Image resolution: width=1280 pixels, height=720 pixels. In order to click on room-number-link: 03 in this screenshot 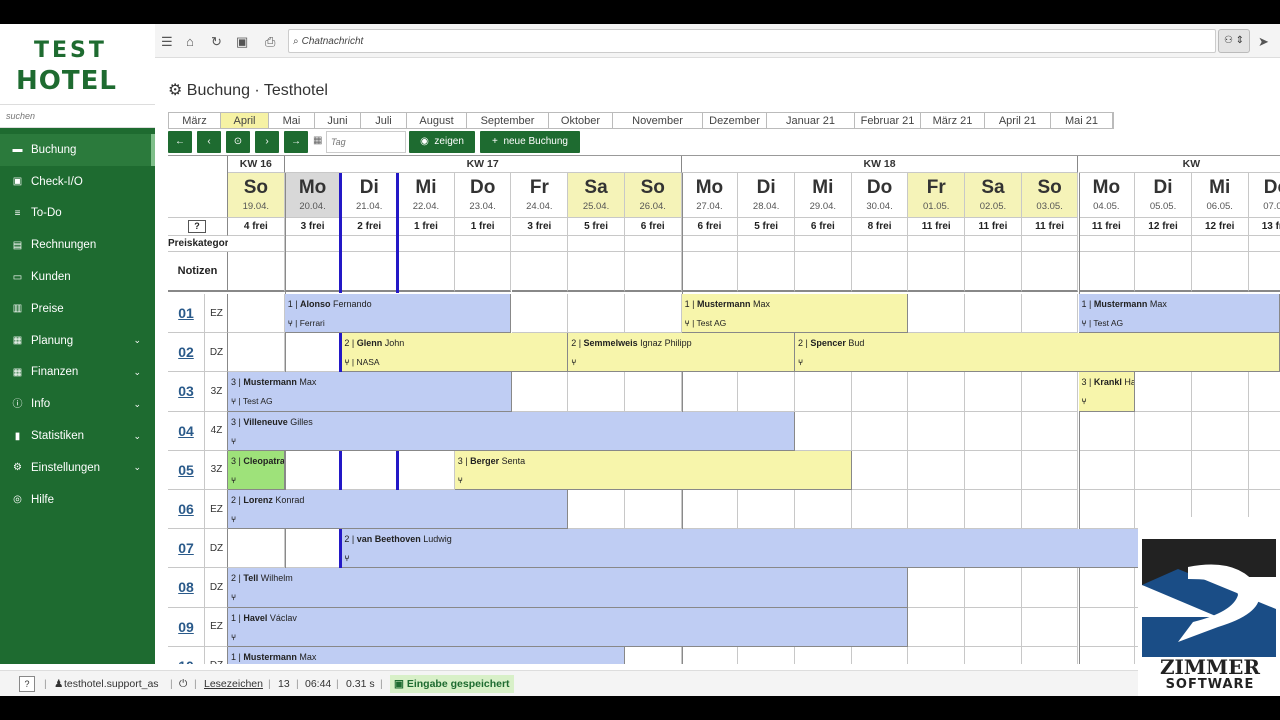, I will do `click(186, 391)`.